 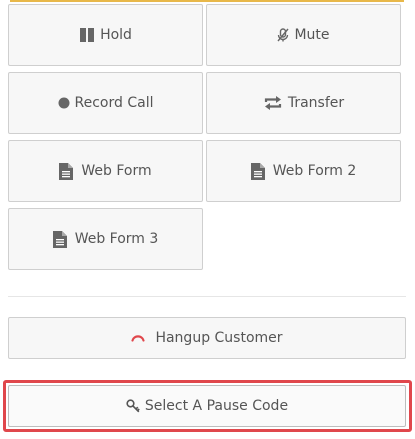 I want to click on record-call-button-label: Record Call, so click(x=114, y=103).